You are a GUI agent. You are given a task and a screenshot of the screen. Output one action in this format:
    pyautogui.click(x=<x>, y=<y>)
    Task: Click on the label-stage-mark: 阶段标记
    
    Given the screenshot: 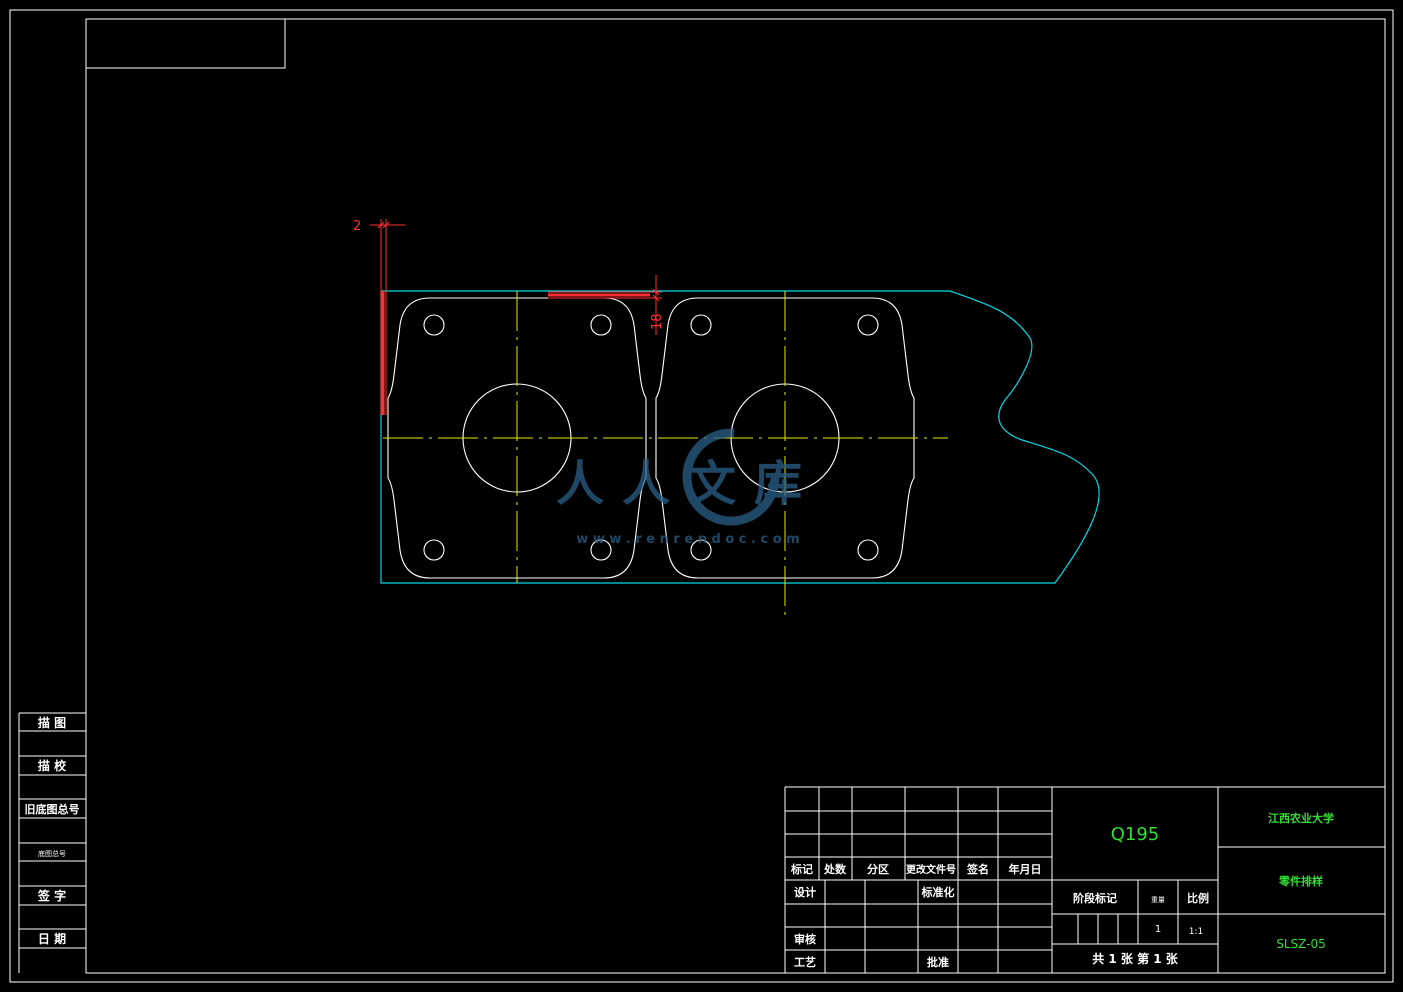 What is the action you would take?
    pyautogui.click(x=1095, y=898)
    